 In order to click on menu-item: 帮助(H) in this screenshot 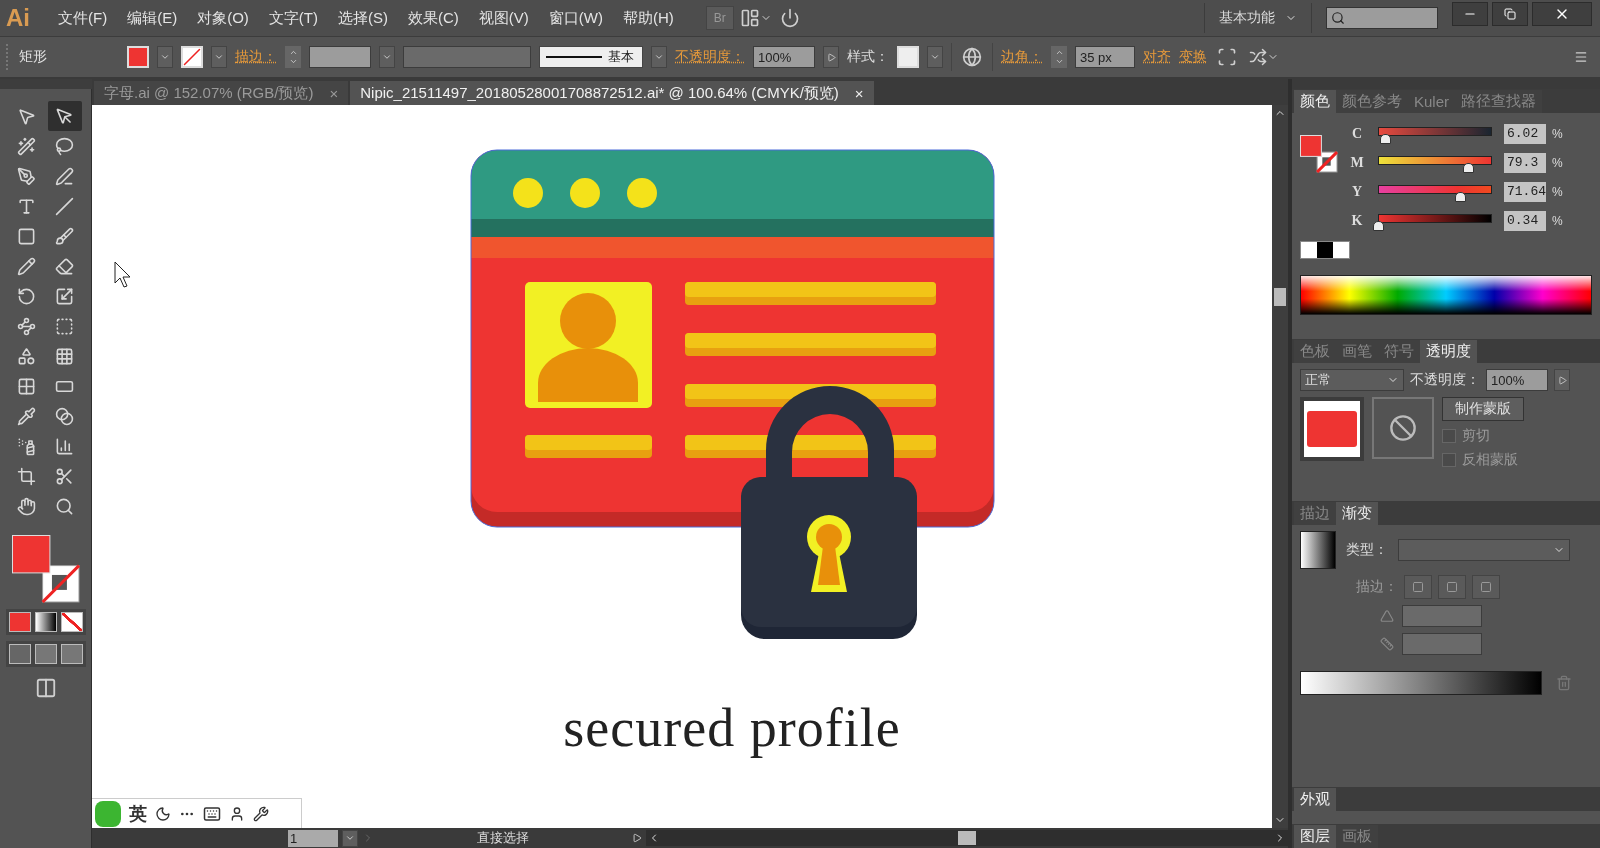, I will do `click(648, 18)`.